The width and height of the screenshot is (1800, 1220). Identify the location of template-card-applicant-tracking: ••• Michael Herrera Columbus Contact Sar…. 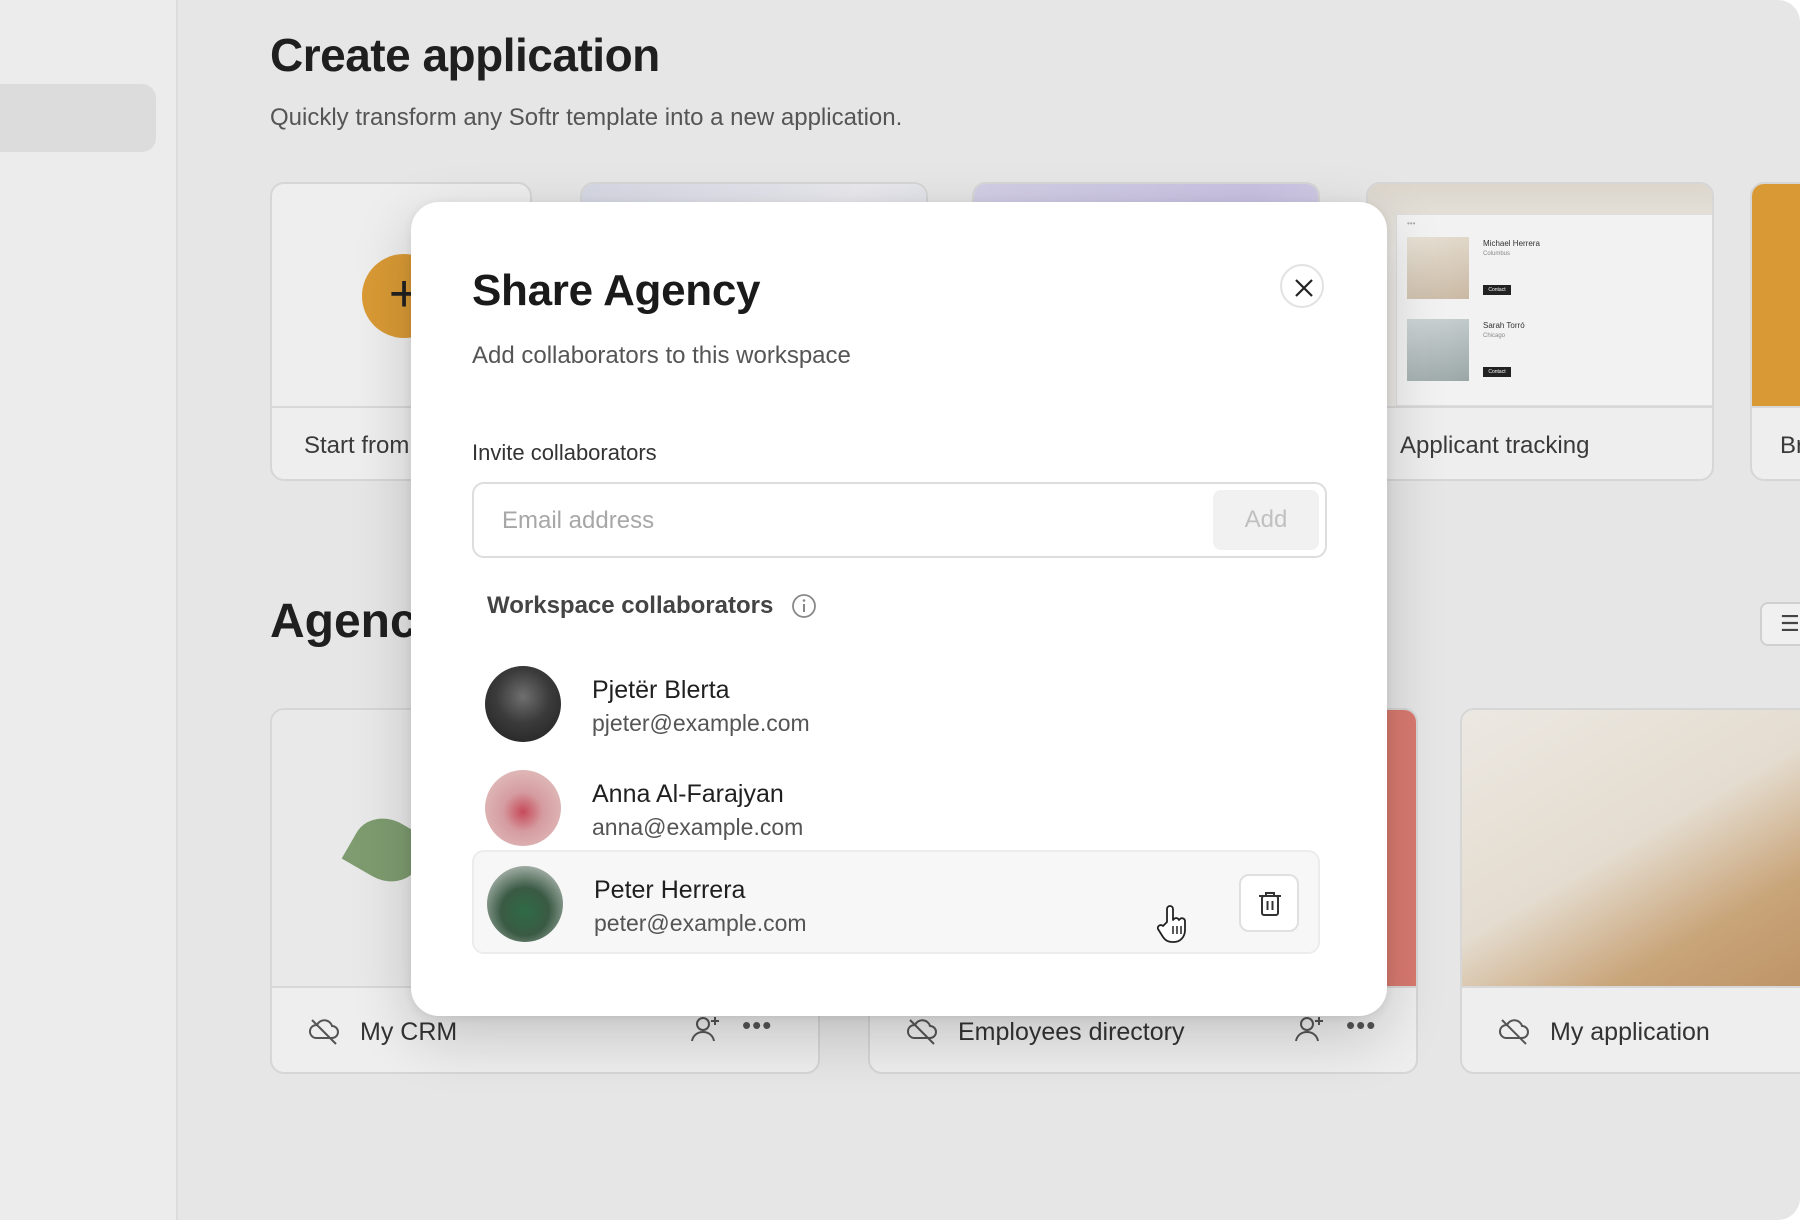
(1540, 331).